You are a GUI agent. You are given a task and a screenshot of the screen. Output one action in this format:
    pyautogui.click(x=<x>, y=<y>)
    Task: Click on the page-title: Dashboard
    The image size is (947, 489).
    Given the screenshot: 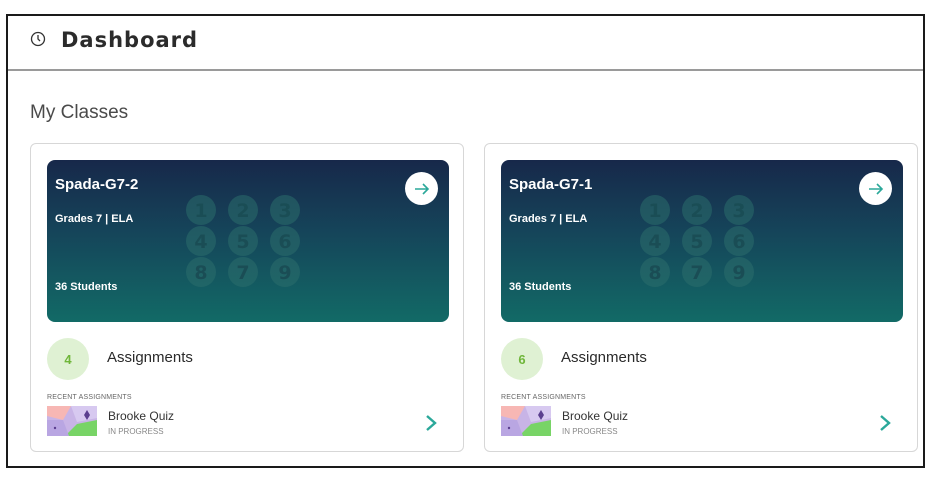 What is the action you would take?
    pyautogui.click(x=130, y=40)
    